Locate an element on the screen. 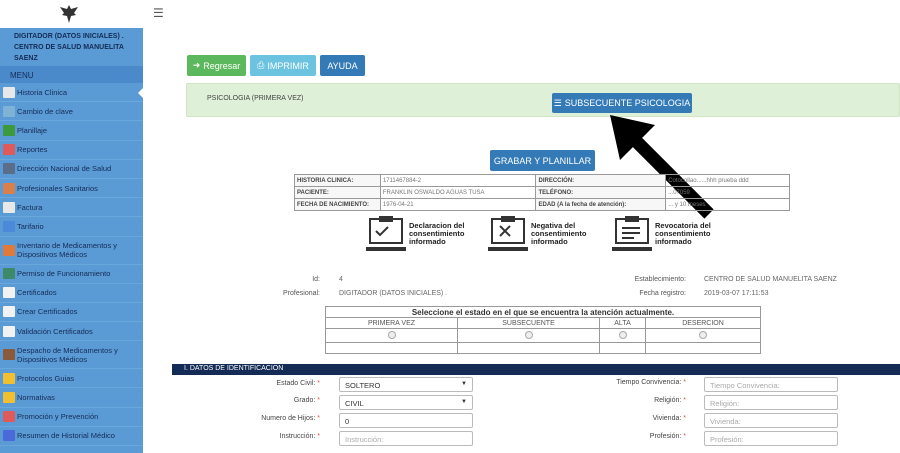 This screenshot has height=453, width=900. clipboard-check-icon is located at coordinates (386, 233).